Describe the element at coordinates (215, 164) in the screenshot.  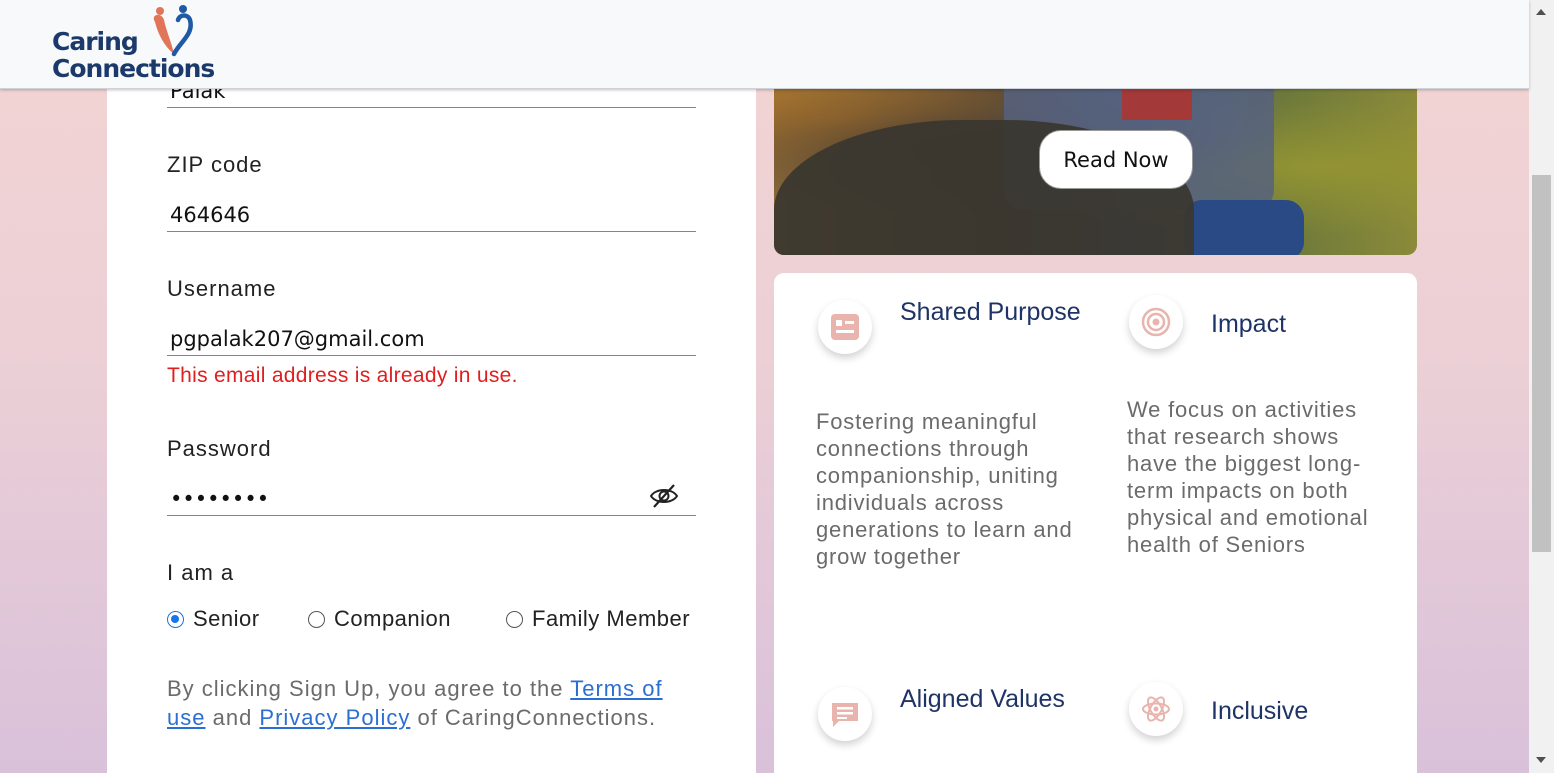
I see `zip-label: ZIP code` at that location.